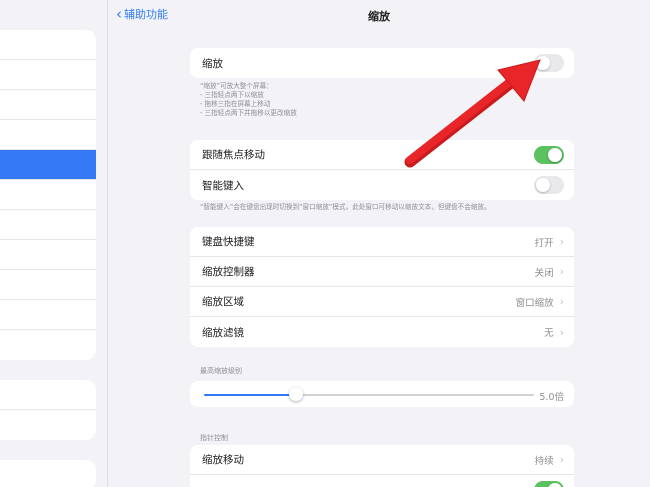 The width and height of the screenshot is (650, 487). I want to click on zoom-toggle, so click(549, 63).